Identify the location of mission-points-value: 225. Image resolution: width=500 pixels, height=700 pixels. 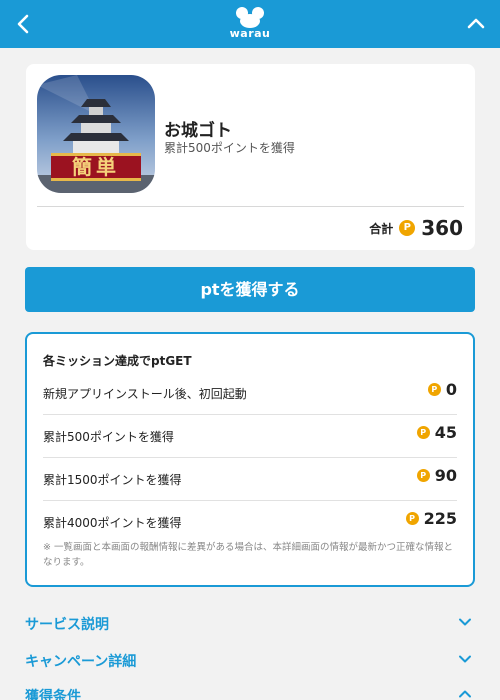
(440, 518).